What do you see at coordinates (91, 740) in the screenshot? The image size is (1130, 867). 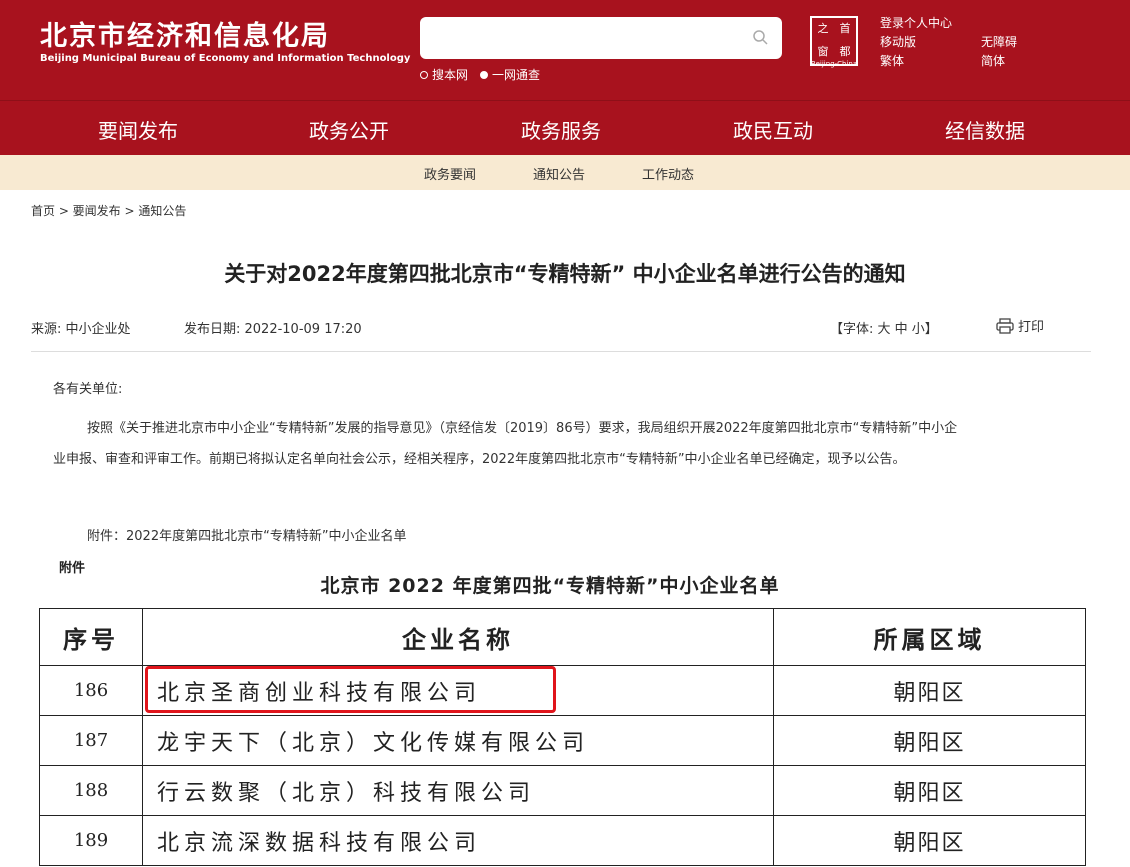 I see `row-index: 187` at bounding box center [91, 740].